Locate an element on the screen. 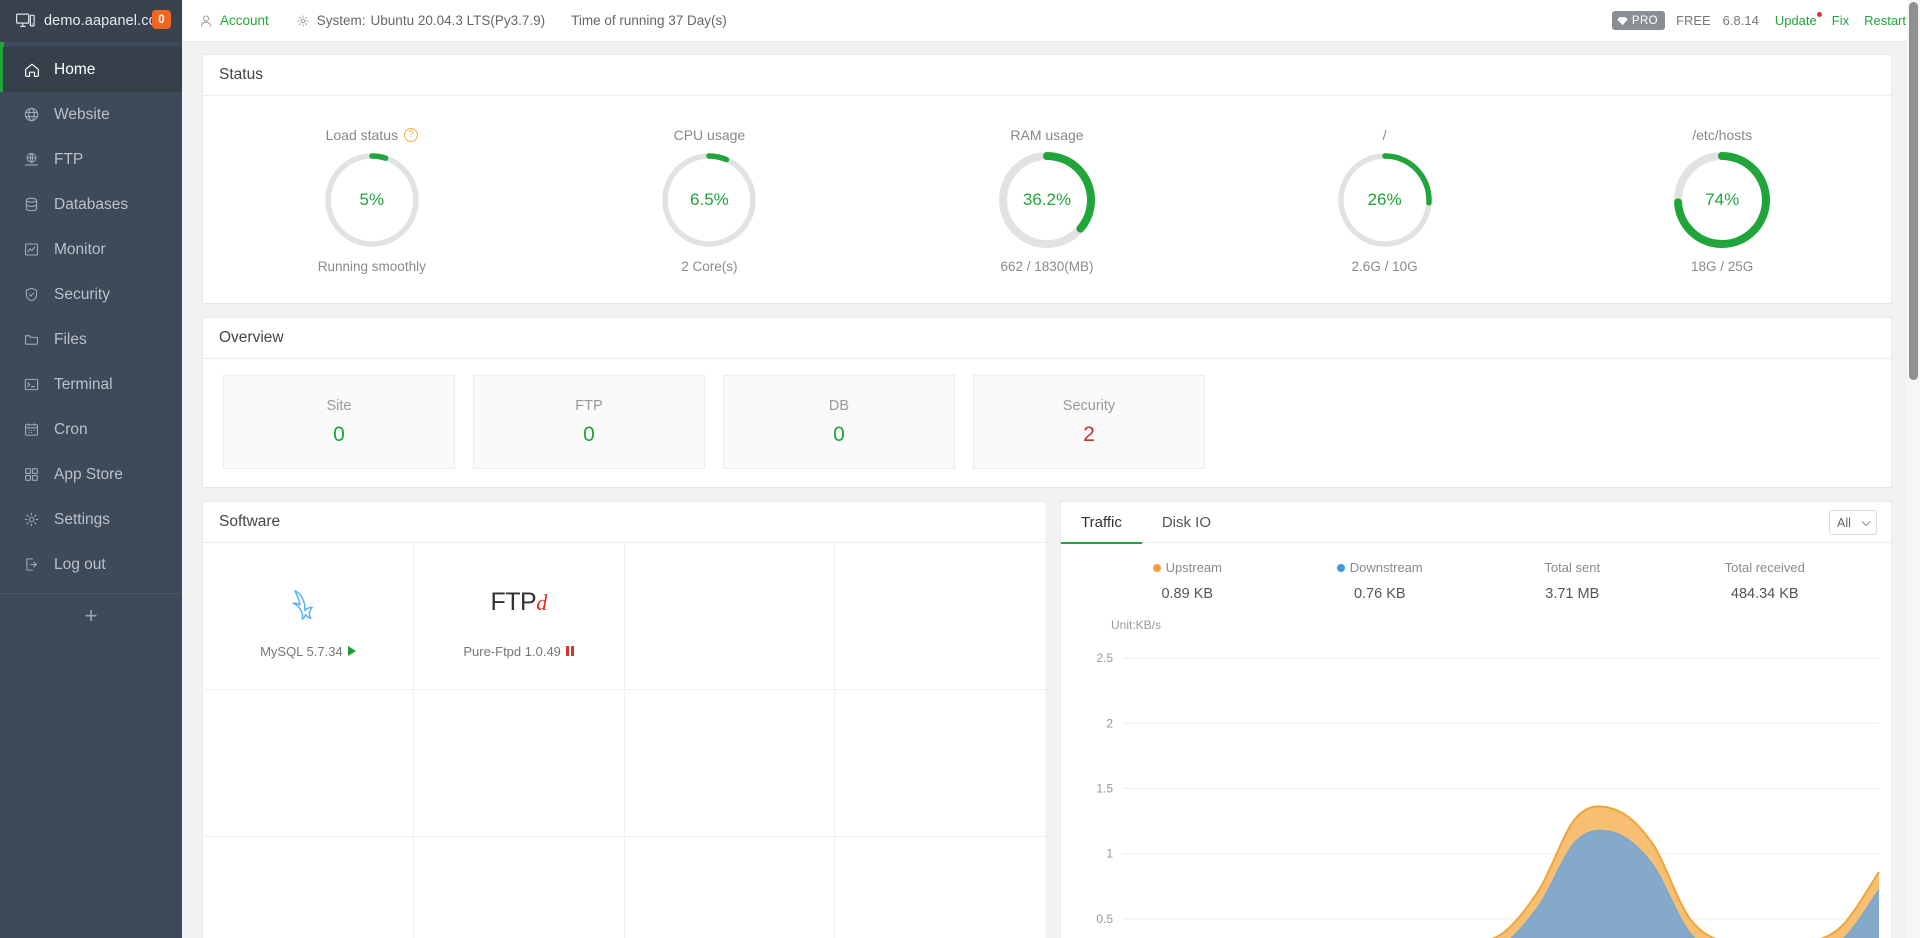 The width and height of the screenshot is (1920, 938). sidebar-add-button: + is located at coordinates (91, 616).